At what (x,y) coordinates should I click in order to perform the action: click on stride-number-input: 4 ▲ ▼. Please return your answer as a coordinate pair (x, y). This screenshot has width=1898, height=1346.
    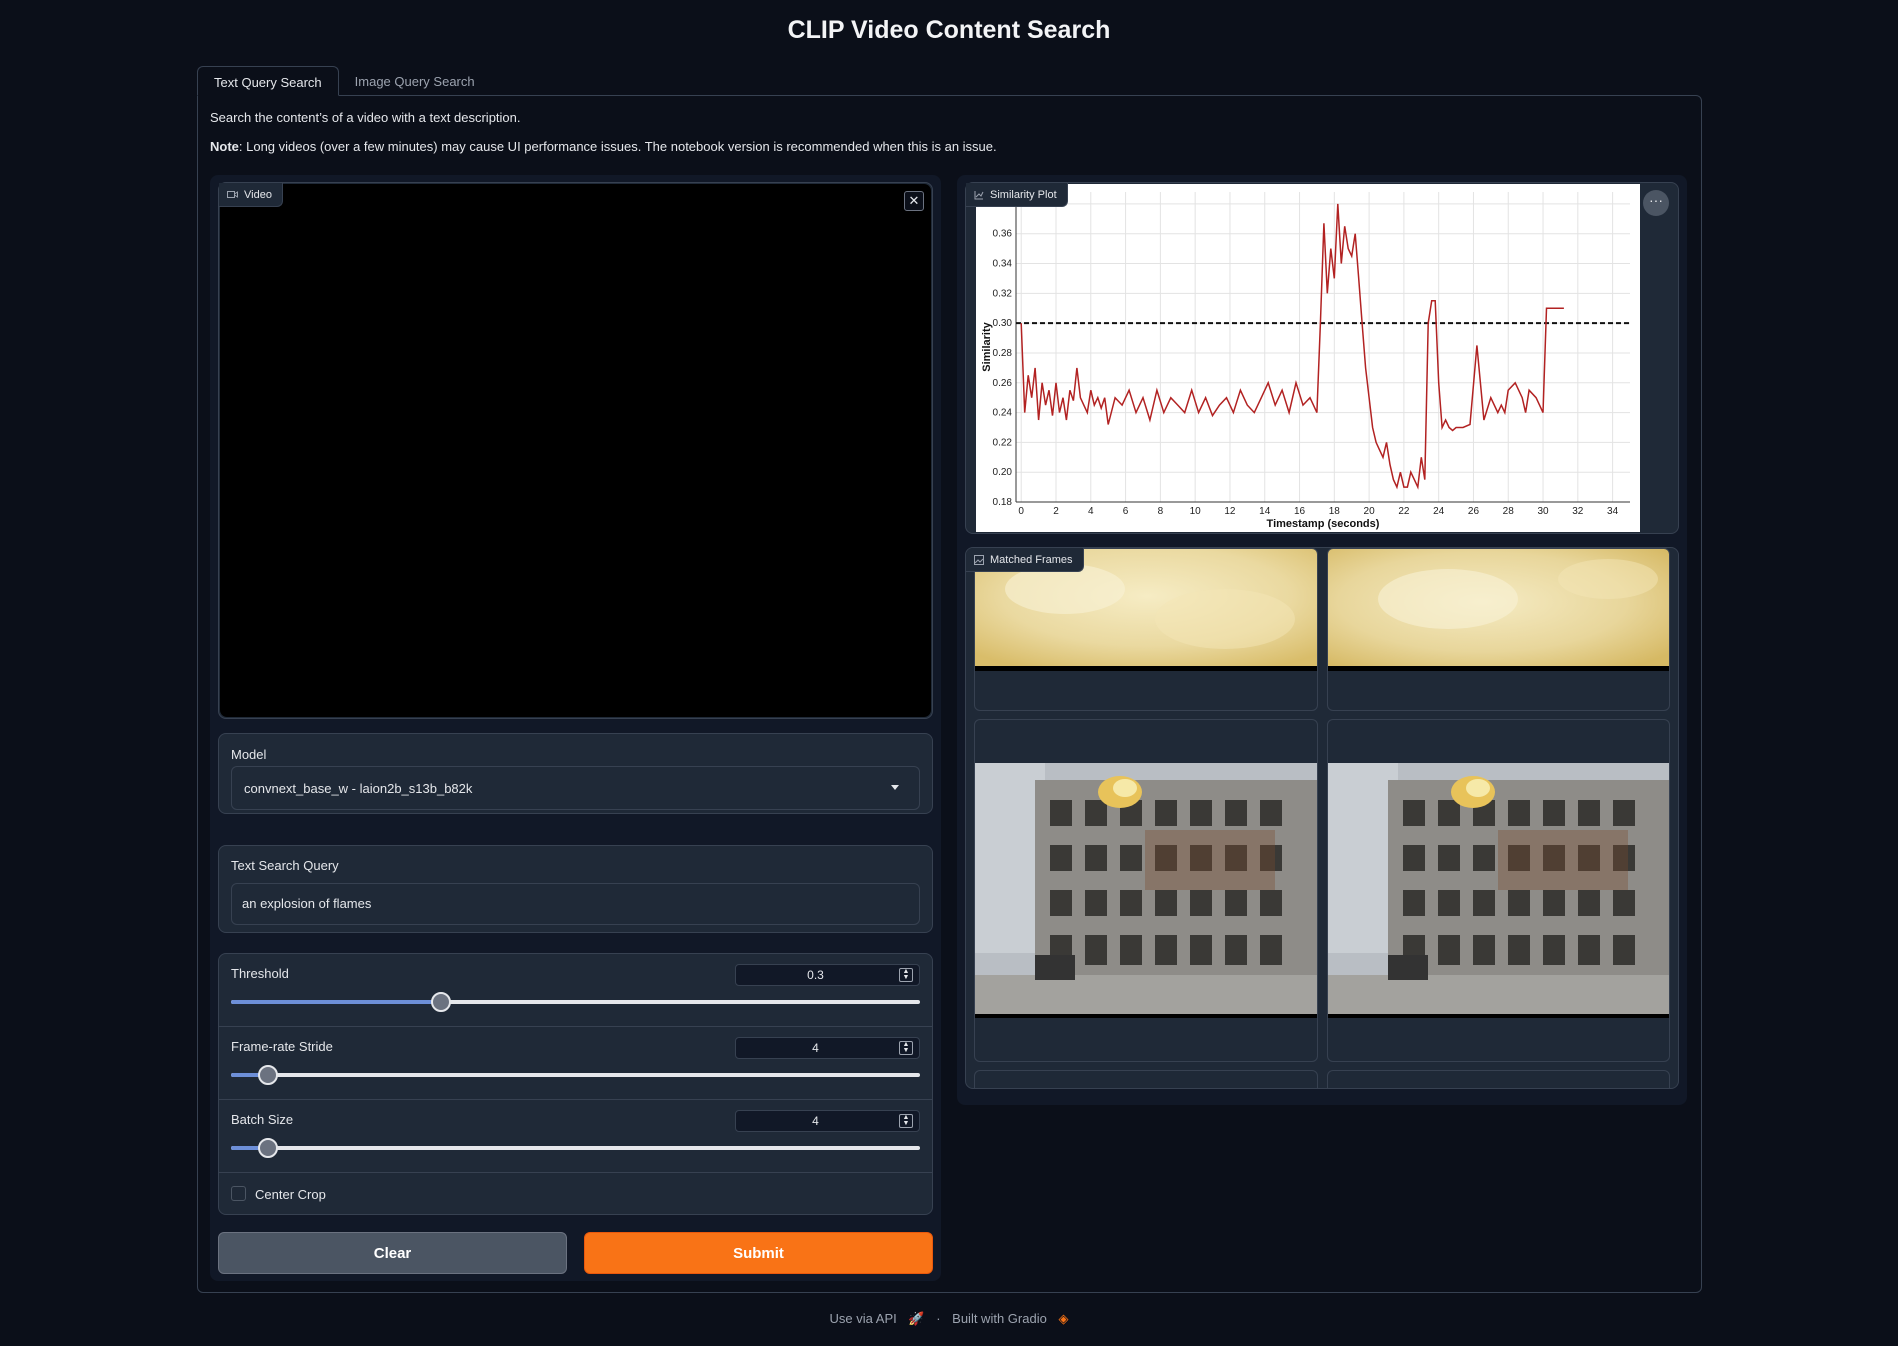
    Looking at the image, I should click on (827, 1048).